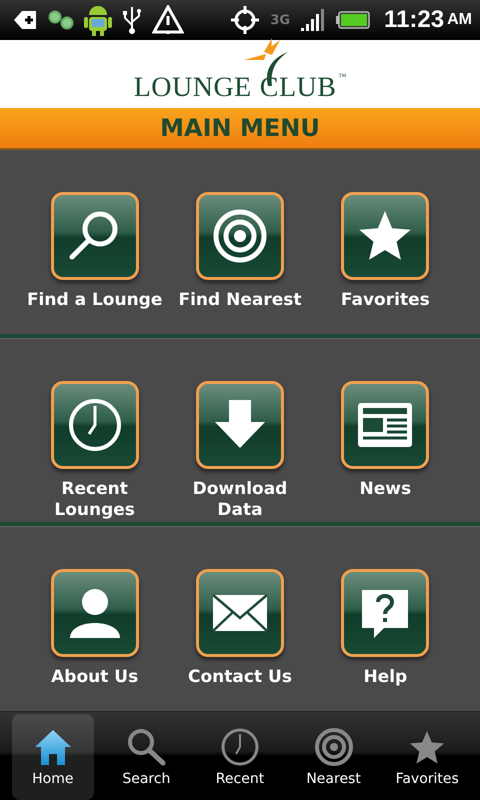 The height and width of the screenshot is (800, 480). What do you see at coordinates (240, 128) in the screenshot?
I see `header-title: MAIN MENU` at bounding box center [240, 128].